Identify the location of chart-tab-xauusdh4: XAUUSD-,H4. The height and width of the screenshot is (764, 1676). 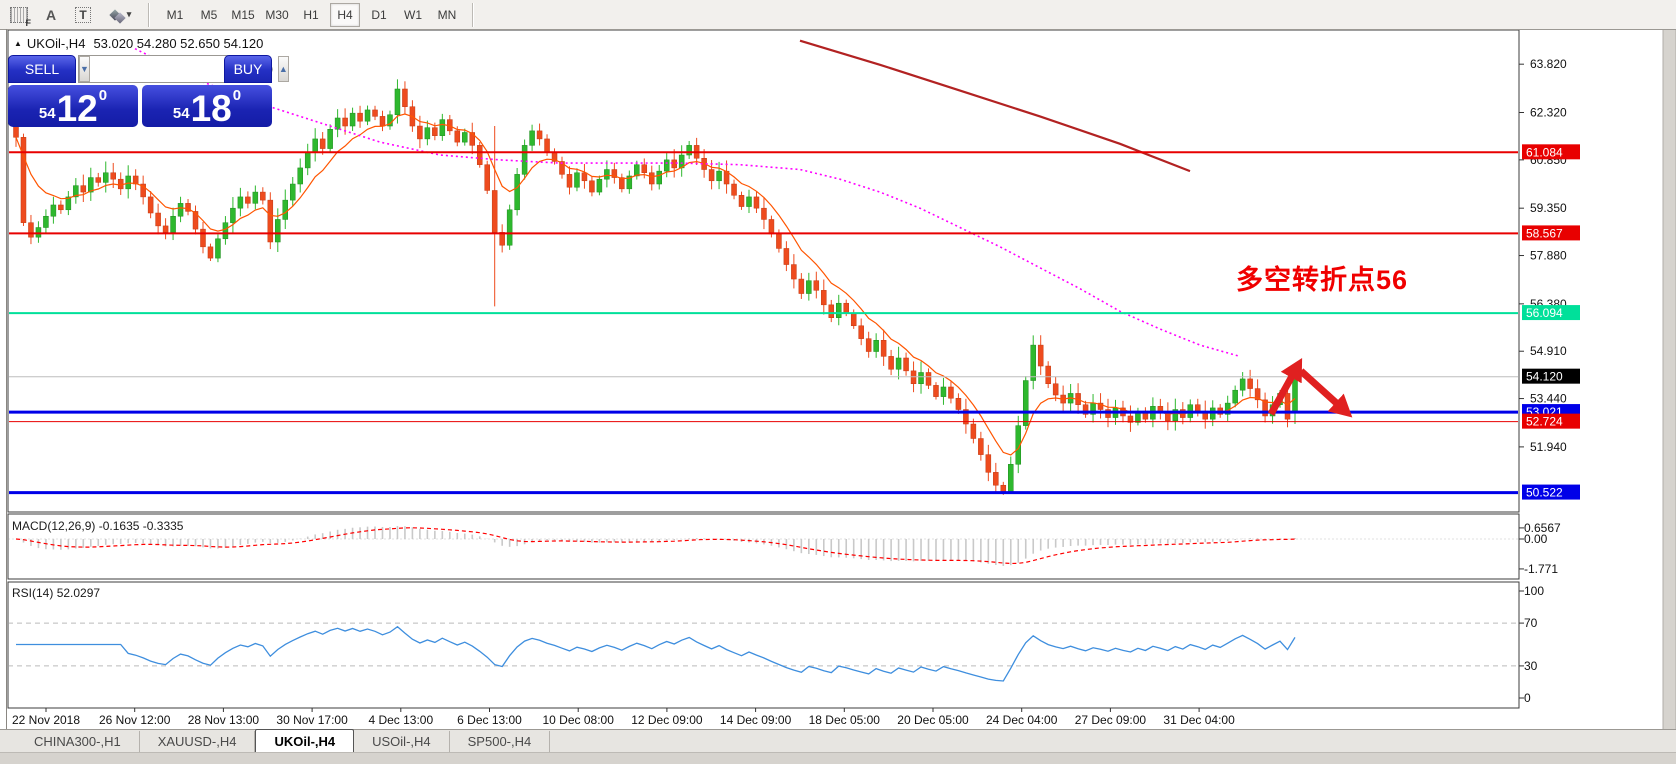
(198, 741).